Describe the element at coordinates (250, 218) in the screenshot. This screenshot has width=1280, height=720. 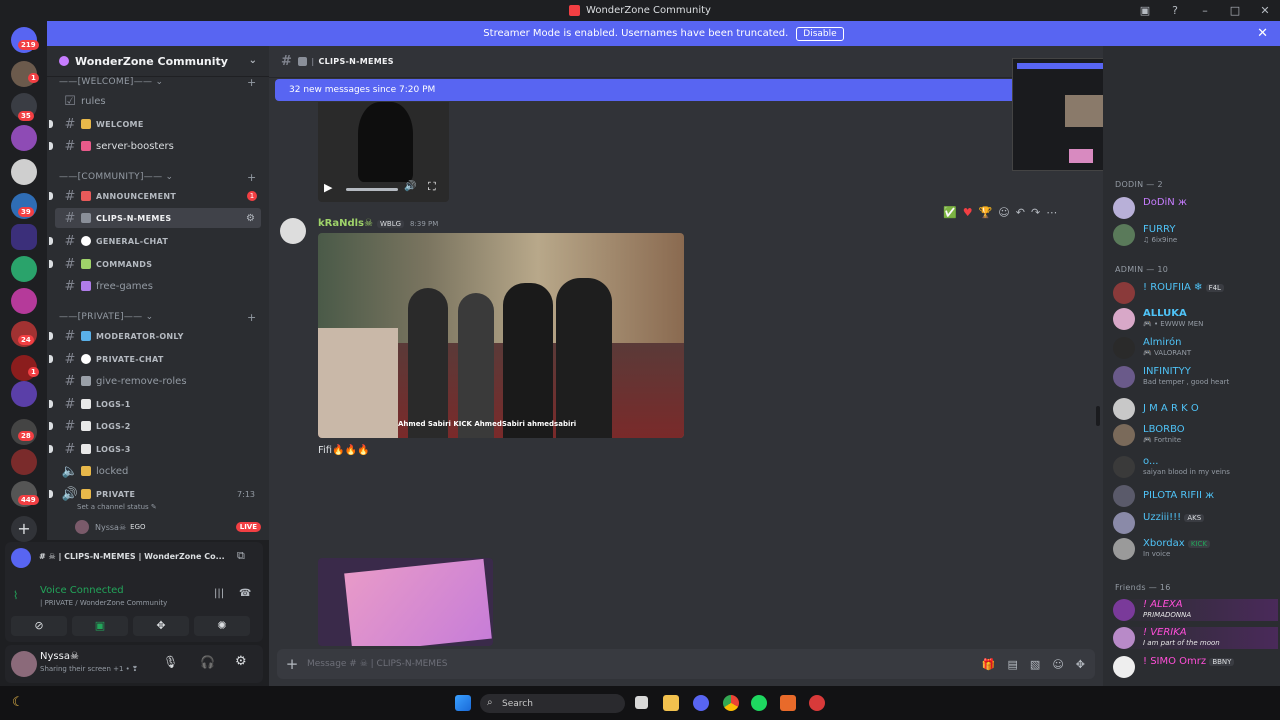
I see `channel-settings-icon: ⚙` at that location.